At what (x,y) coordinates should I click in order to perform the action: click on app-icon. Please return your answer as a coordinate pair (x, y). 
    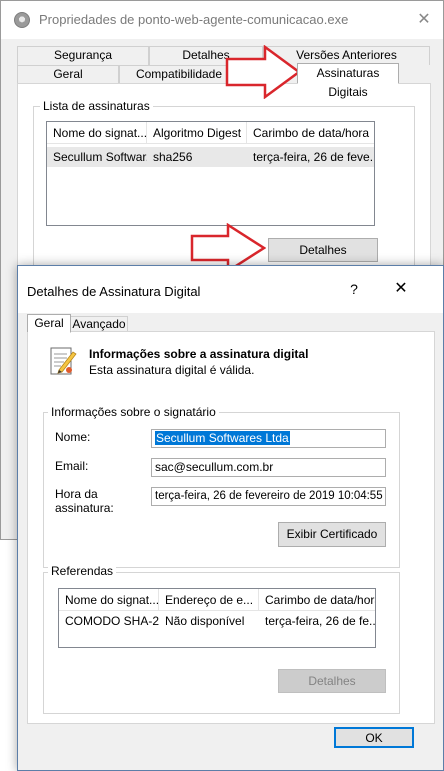
    Looking at the image, I should click on (22, 20).